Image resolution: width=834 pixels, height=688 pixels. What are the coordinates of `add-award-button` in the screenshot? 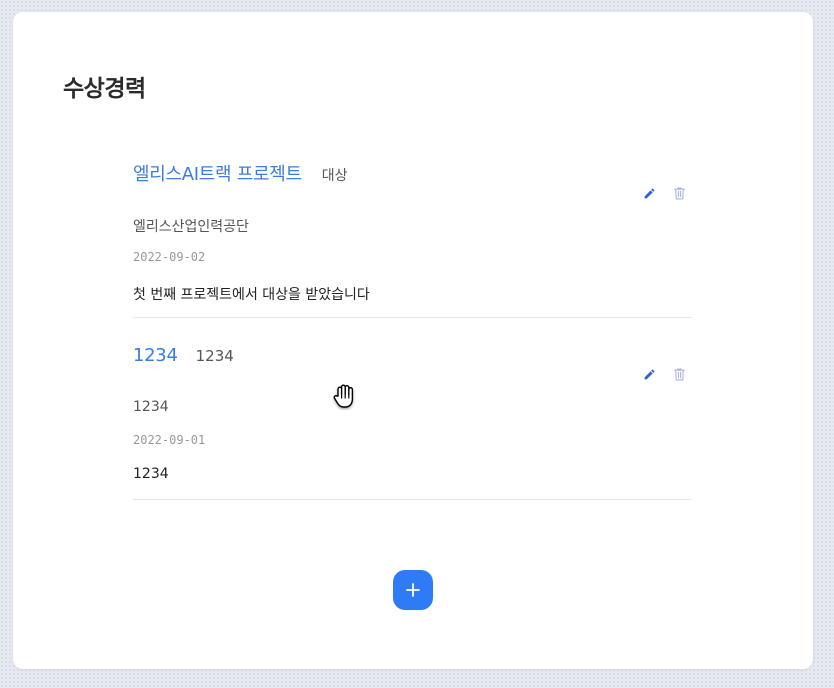 It's located at (413, 590).